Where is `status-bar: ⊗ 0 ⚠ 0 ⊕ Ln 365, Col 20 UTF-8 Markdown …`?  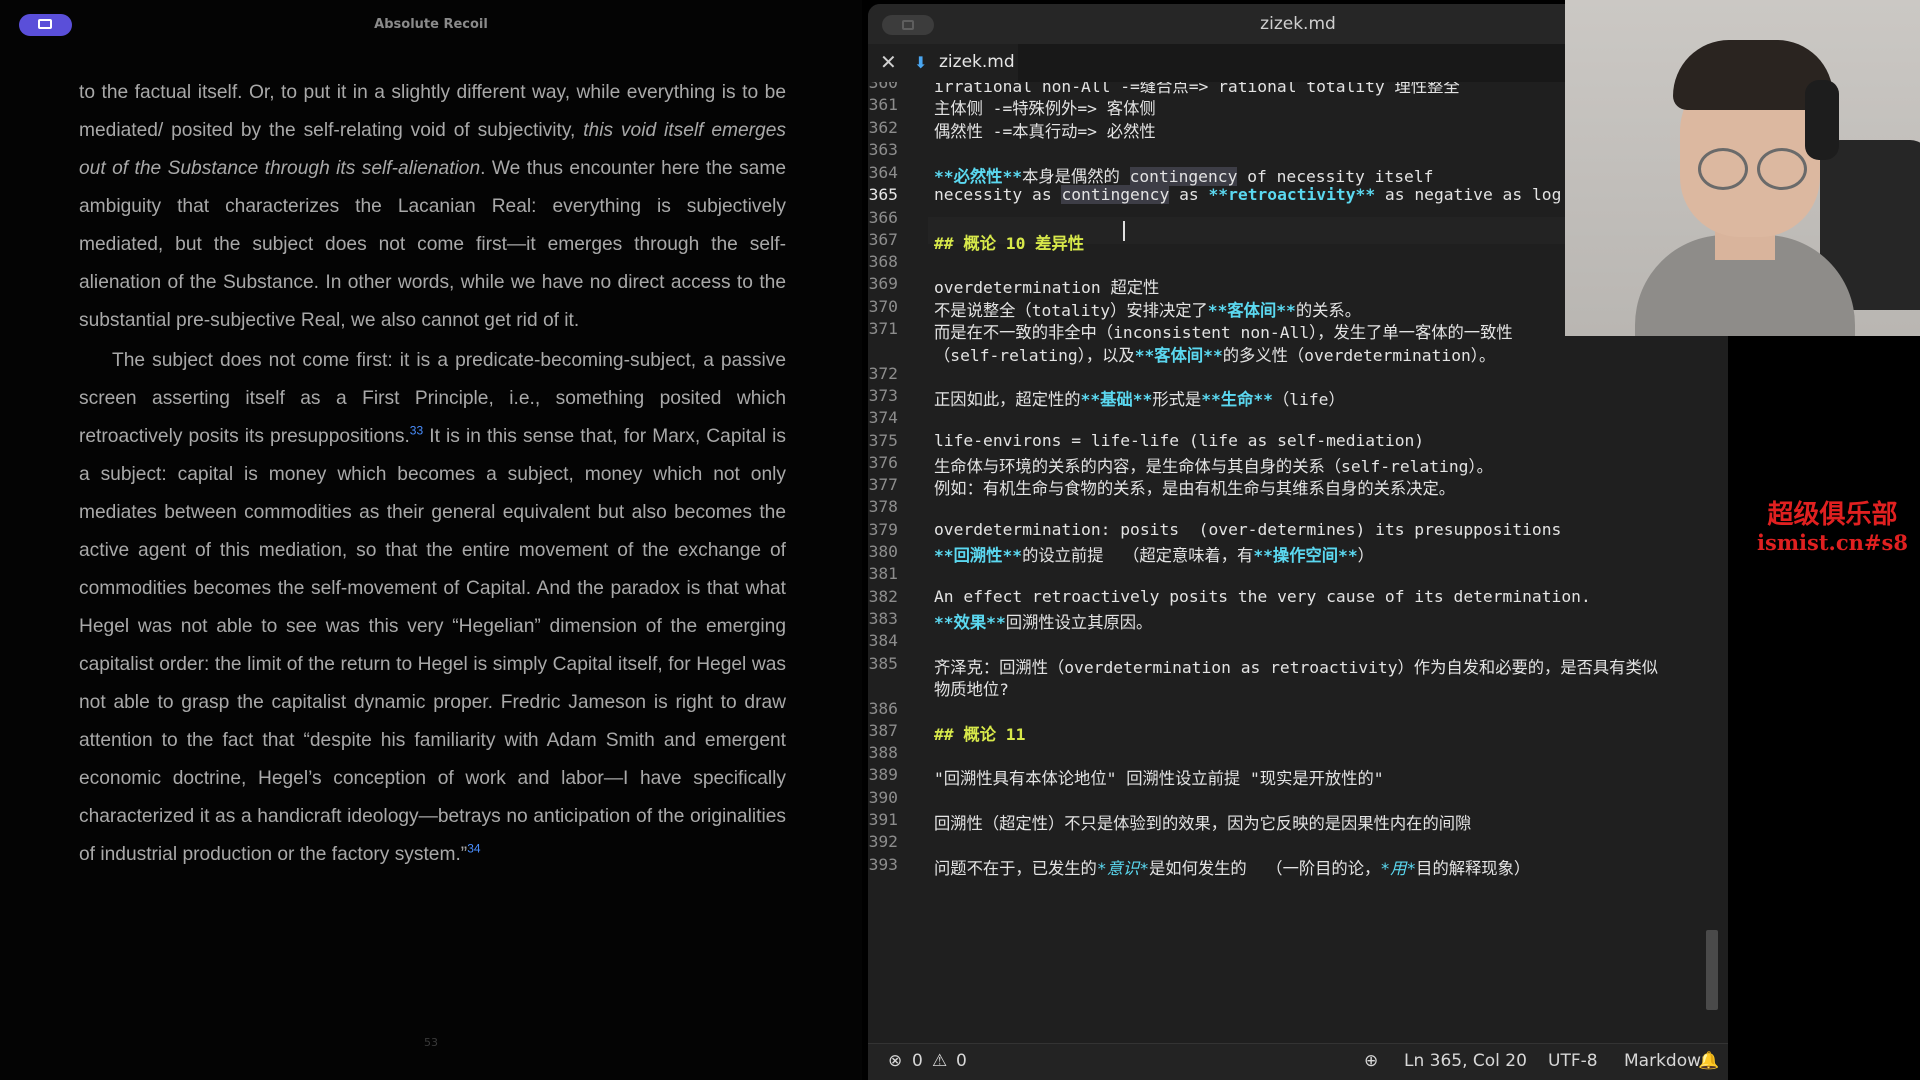
status-bar: ⊗ 0 ⚠ 0 ⊕ Ln 365, Col 20 UTF-8 Markdown … is located at coordinates (1298, 1061).